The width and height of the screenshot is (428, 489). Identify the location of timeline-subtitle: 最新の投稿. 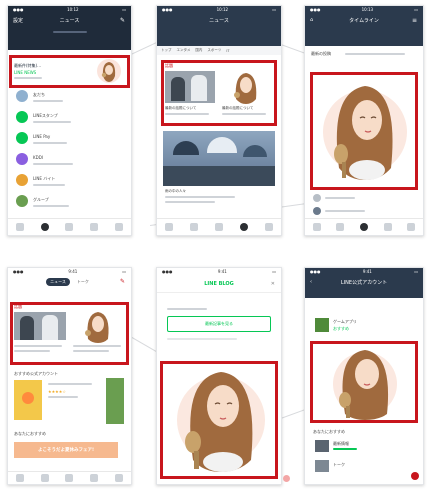
(321, 53).